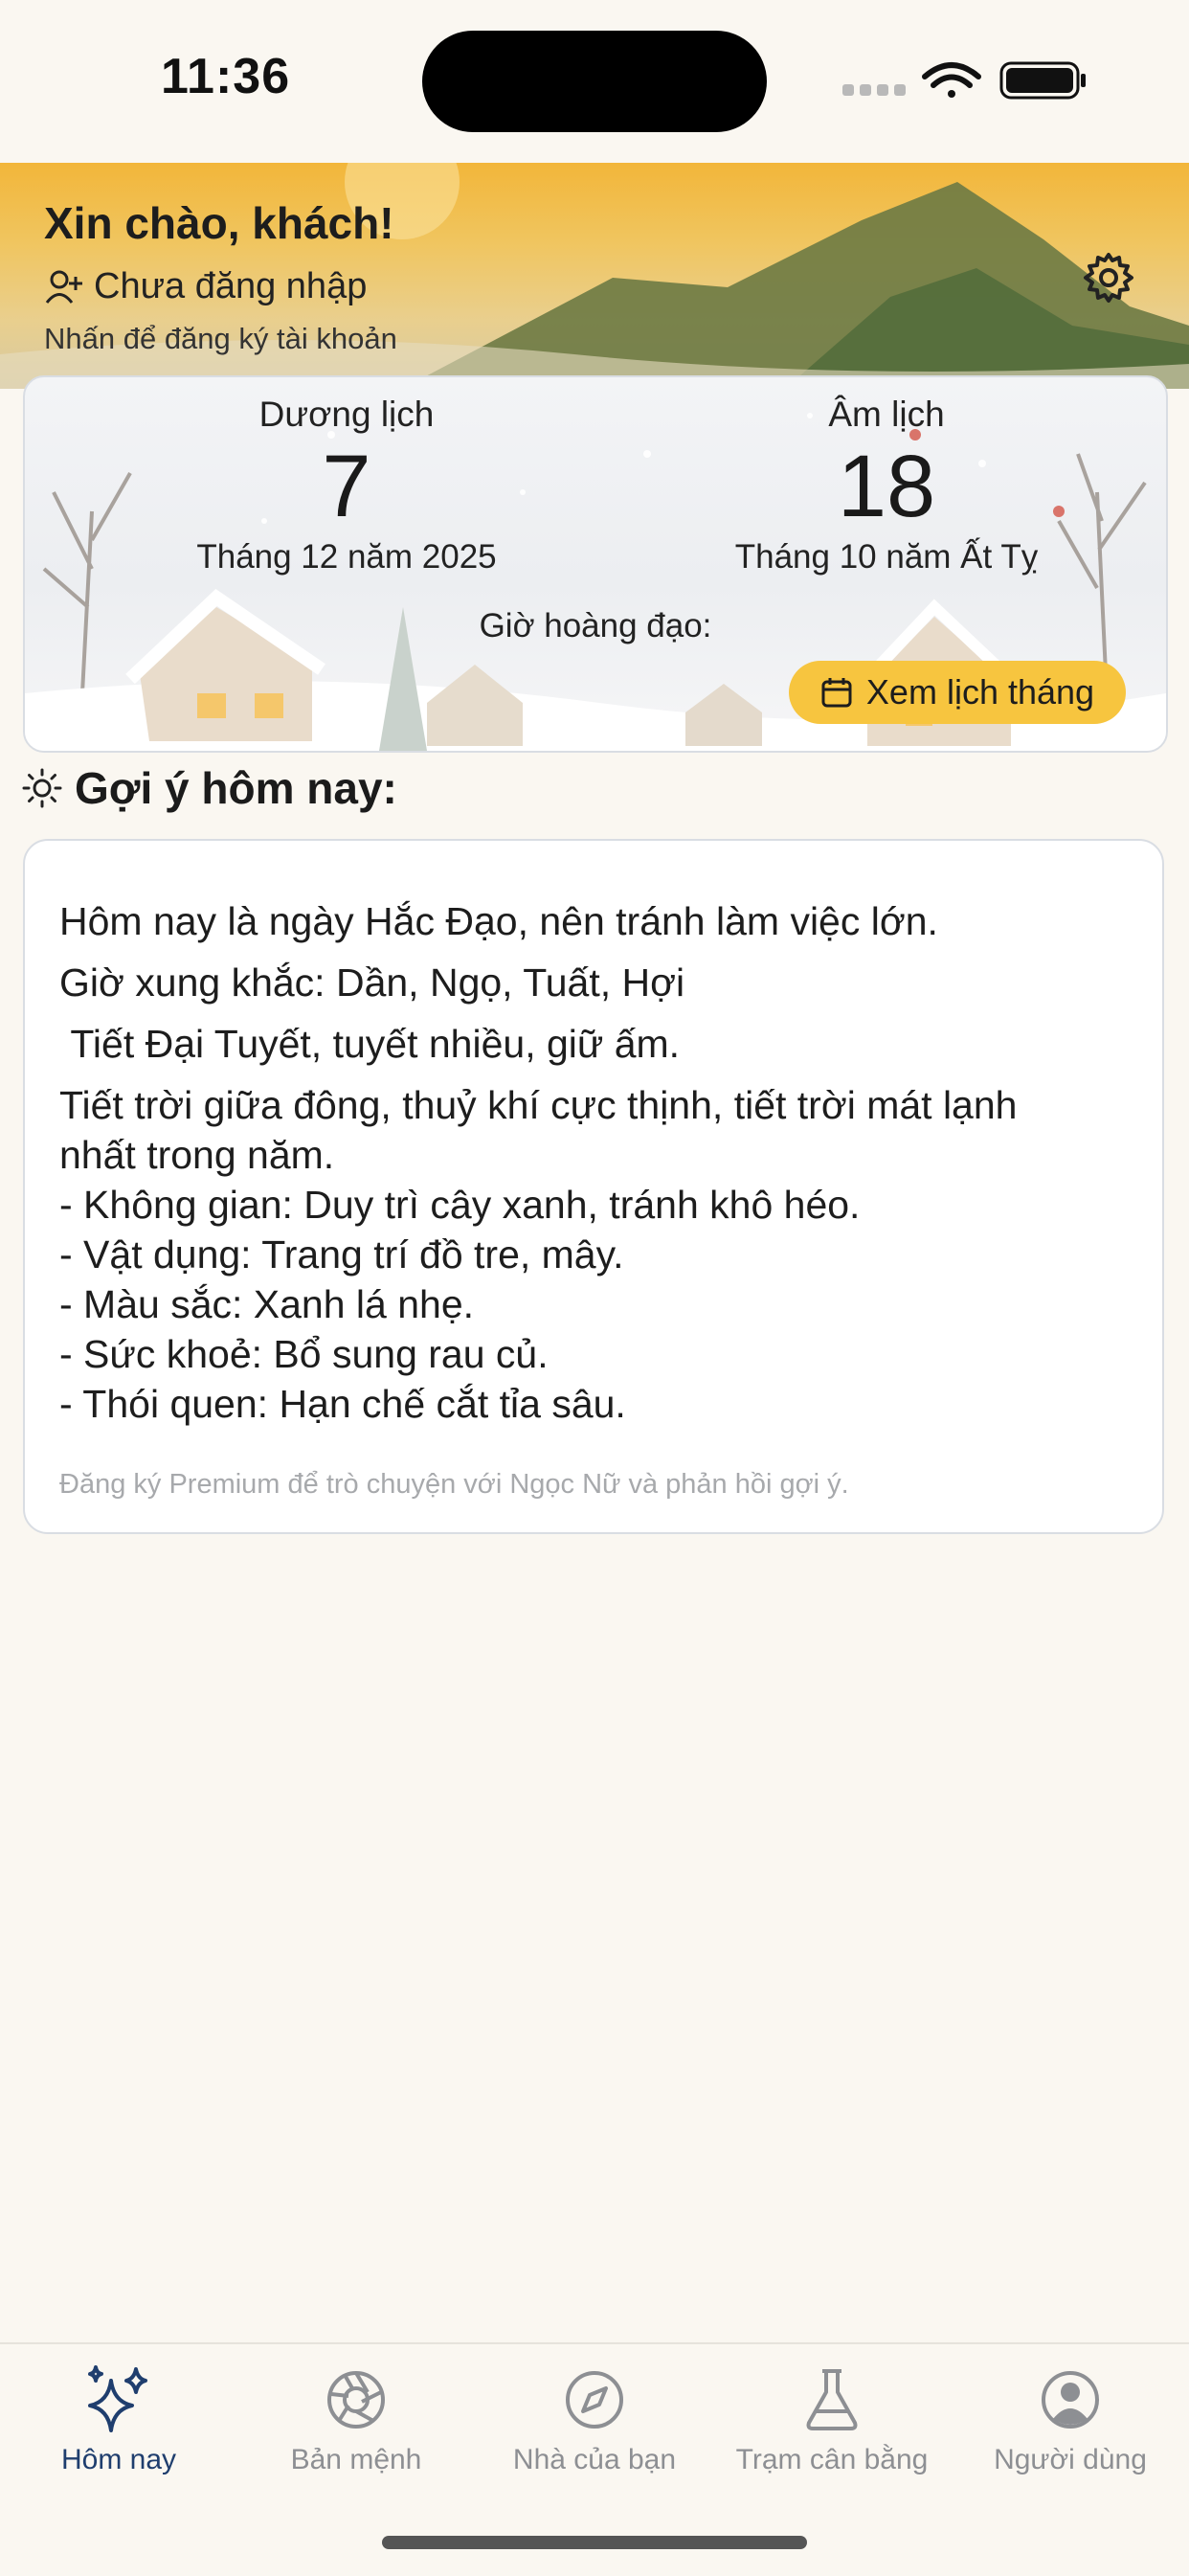 The image size is (1189, 2576). I want to click on lunar-label: Âm lịch, so click(886, 414).